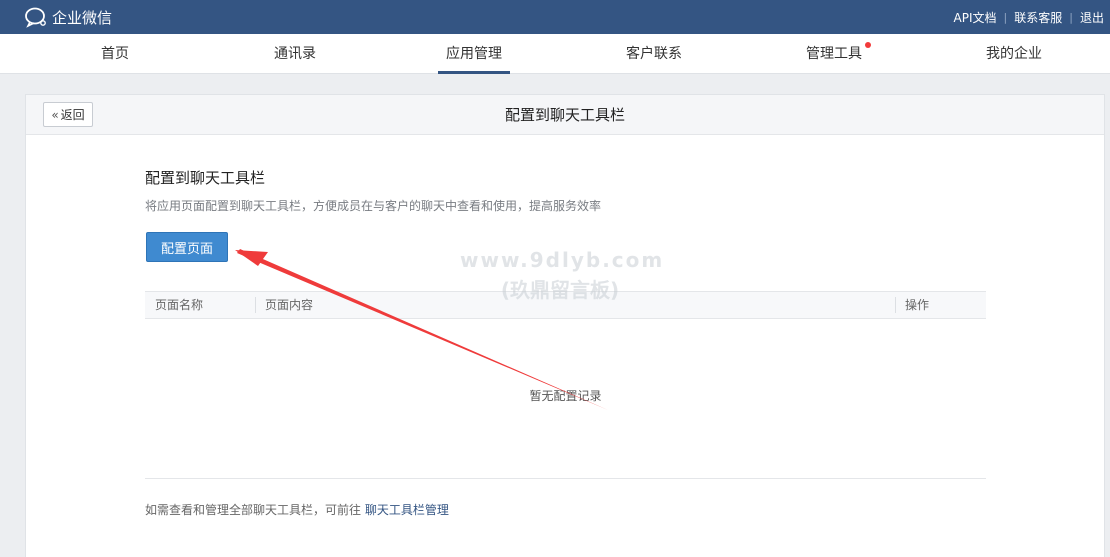 The height and width of the screenshot is (557, 1110). I want to click on footer-note: 如需查看和管理全部聊天工具栏，可前往 聊天工具栏管理, so click(297, 509).